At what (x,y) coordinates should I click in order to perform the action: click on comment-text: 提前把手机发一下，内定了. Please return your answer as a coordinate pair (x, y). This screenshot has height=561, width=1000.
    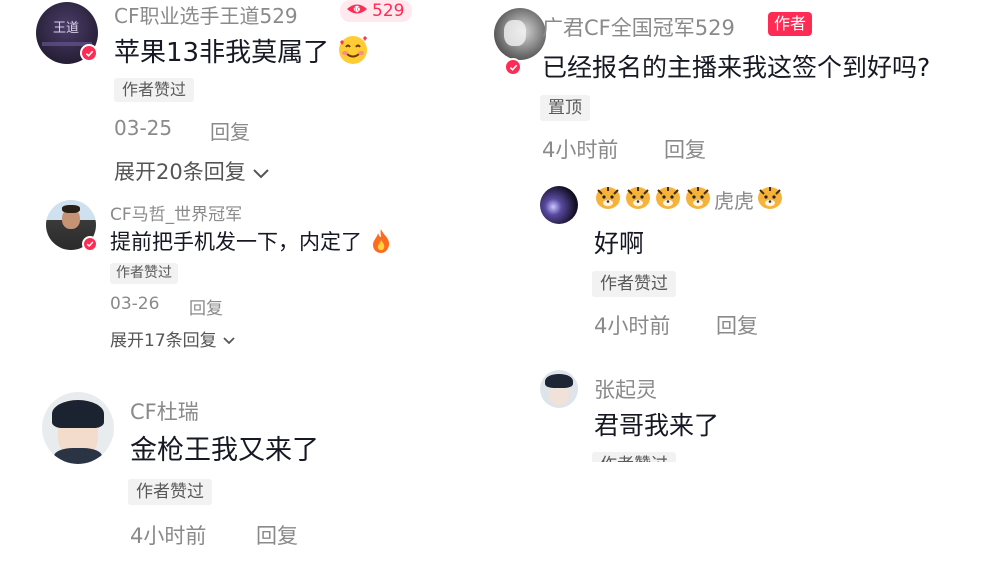
    Looking at the image, I should click on (251, 242).